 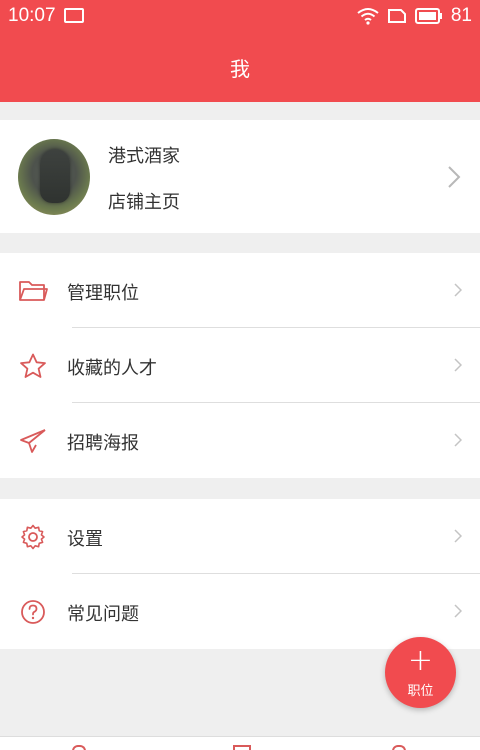 What do you see at coordinates (33, 441) in the screenshot?
I see `send-icon` at bounding box center [33, 441].